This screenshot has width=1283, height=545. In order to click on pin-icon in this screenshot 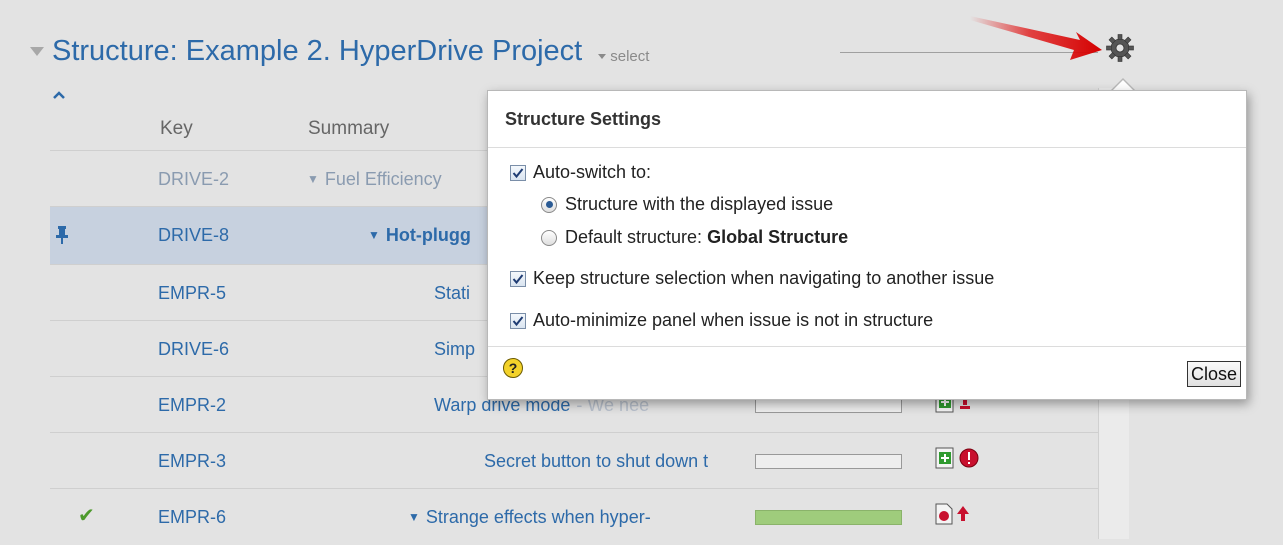, I will do `click(62, 235)`.